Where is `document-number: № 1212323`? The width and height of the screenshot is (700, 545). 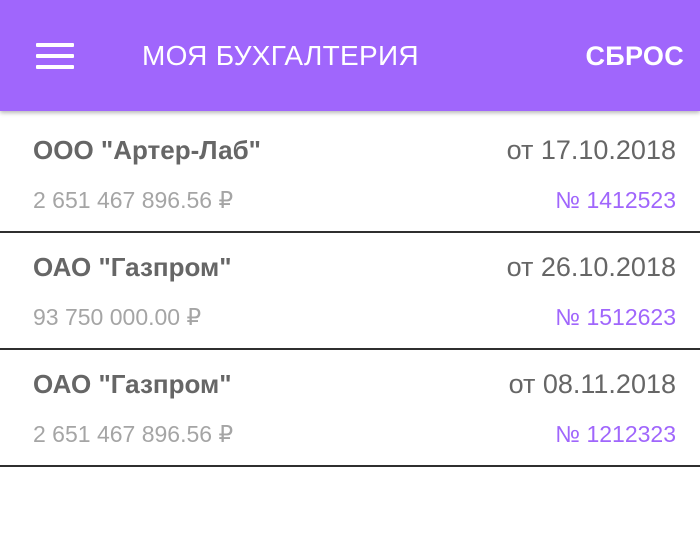 document-number: № 1212323 is located at coordinates (615, 434).